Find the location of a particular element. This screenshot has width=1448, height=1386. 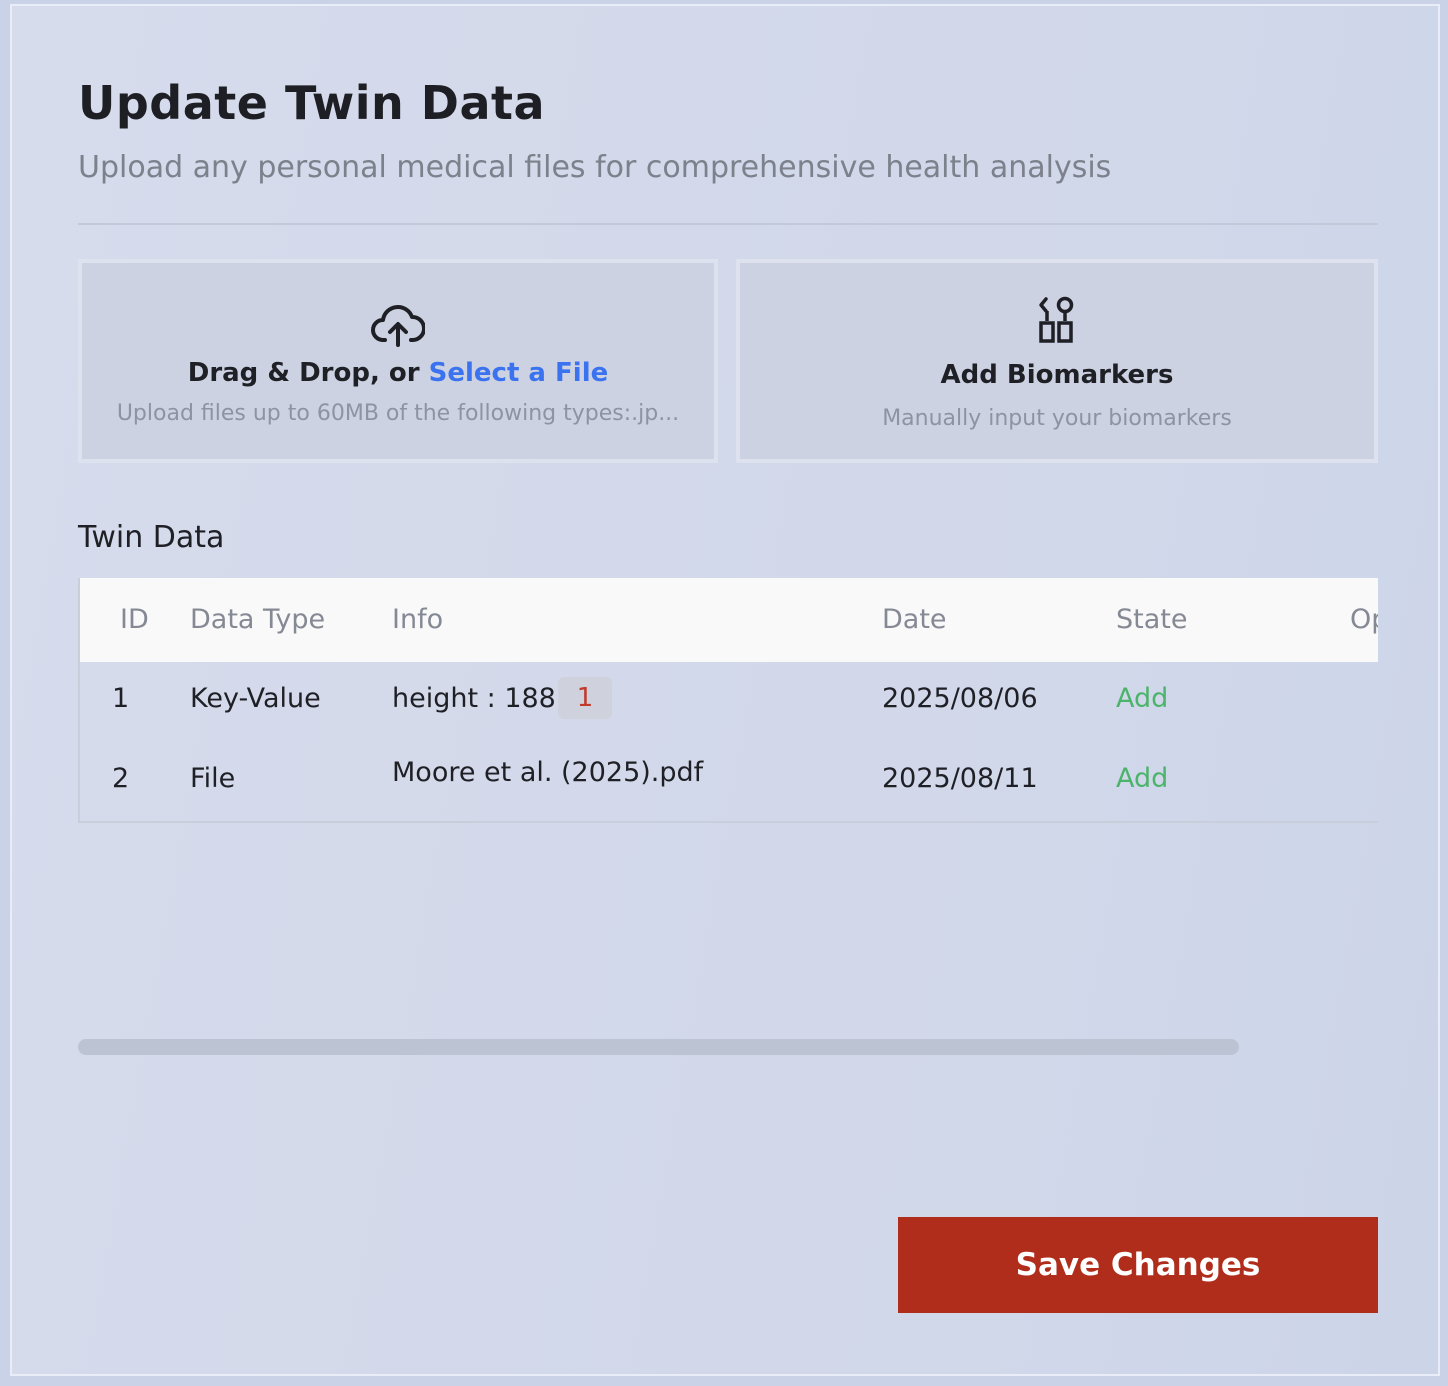

column-header-data-type: Data Type is located at coordinates (257, 619).